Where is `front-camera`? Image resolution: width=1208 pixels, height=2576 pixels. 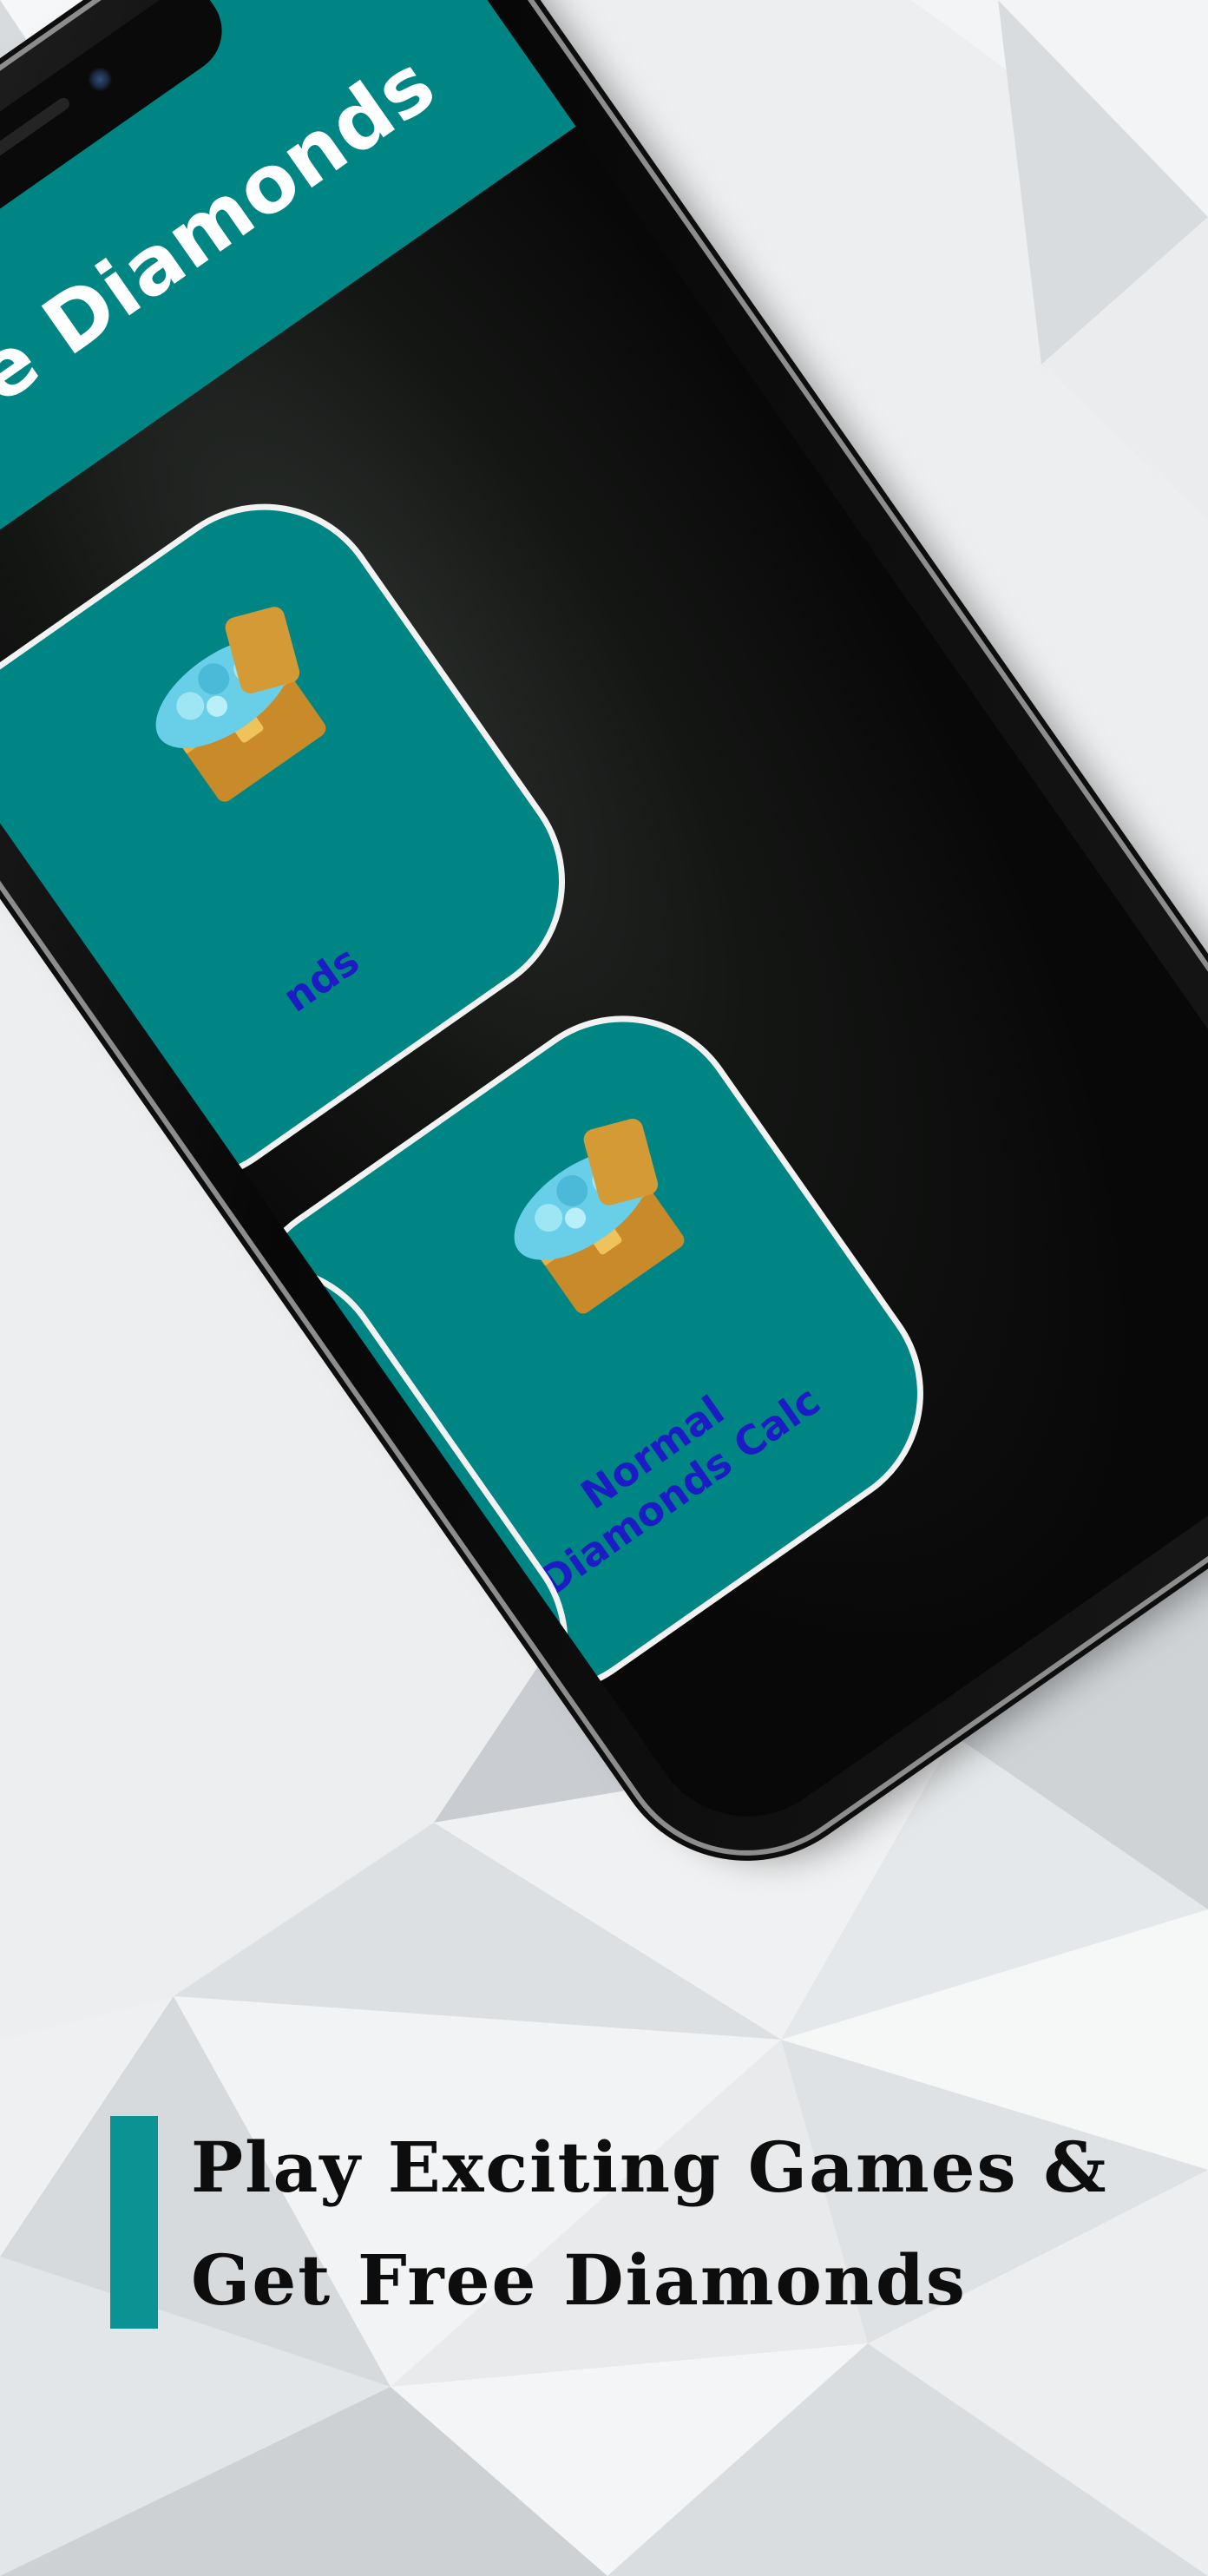
front-camera is located at coordinates (99, 79).